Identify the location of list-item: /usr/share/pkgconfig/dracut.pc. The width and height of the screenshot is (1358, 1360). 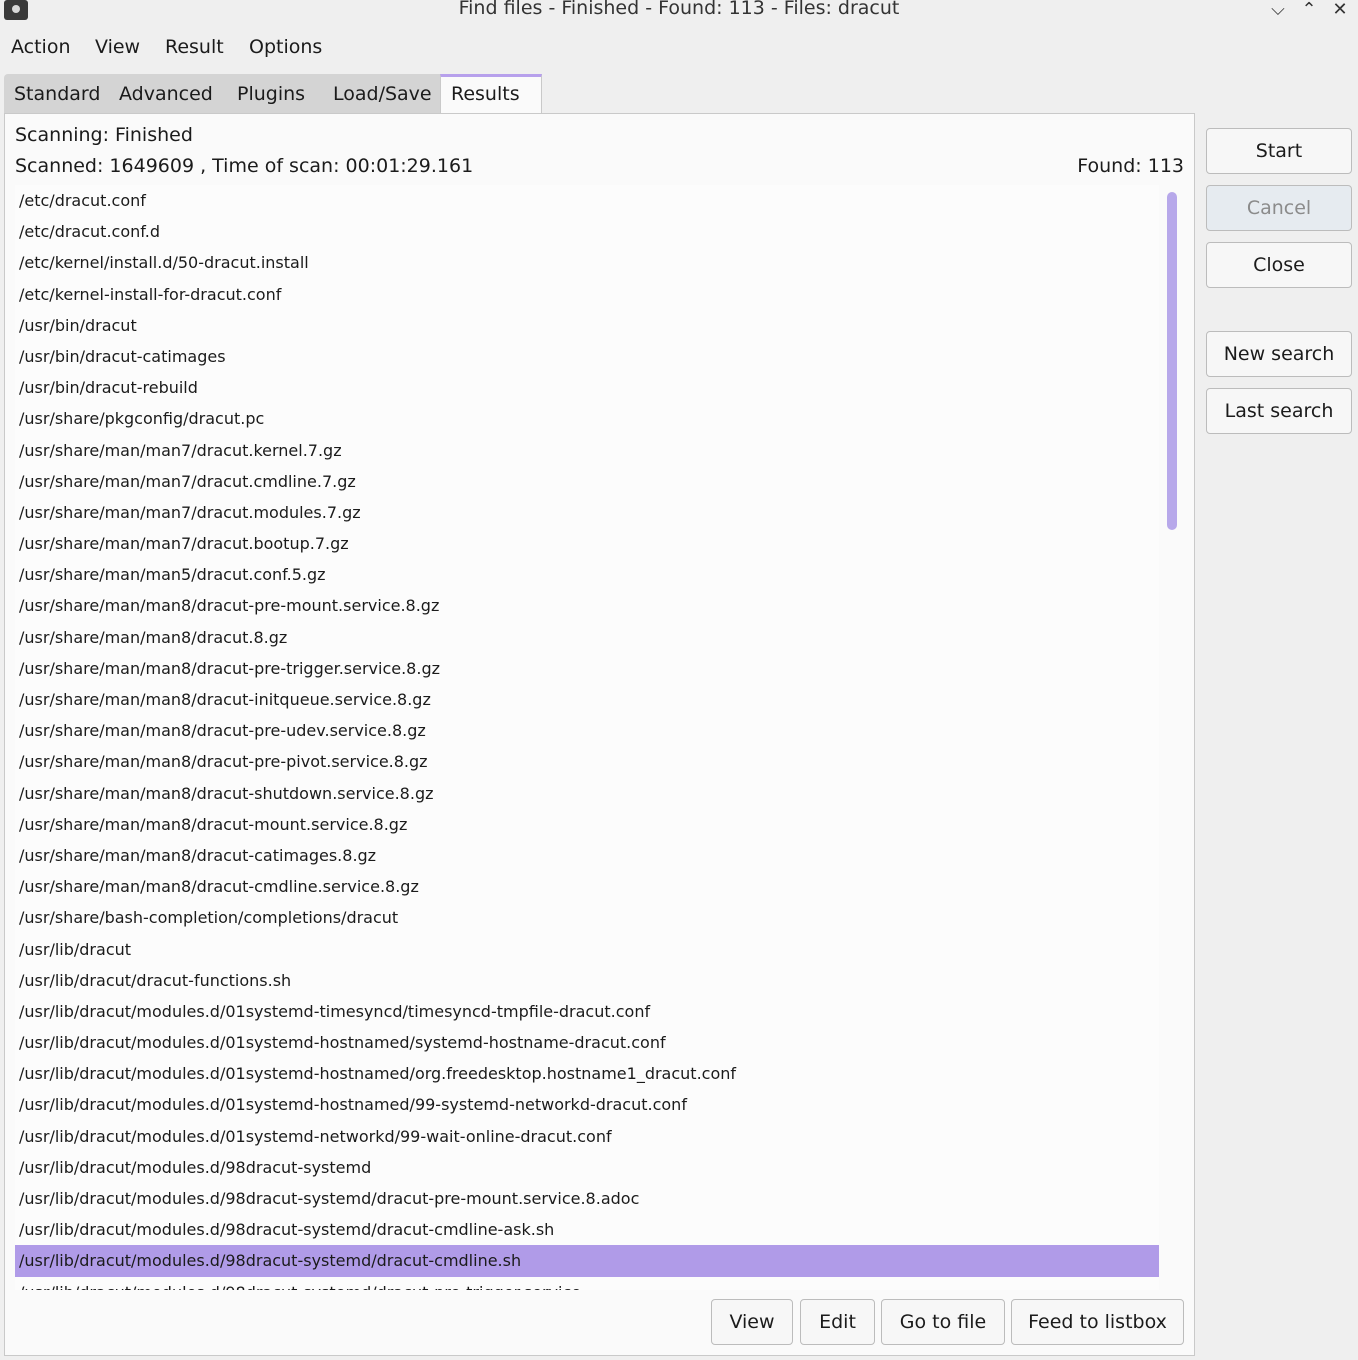
(587, 418).